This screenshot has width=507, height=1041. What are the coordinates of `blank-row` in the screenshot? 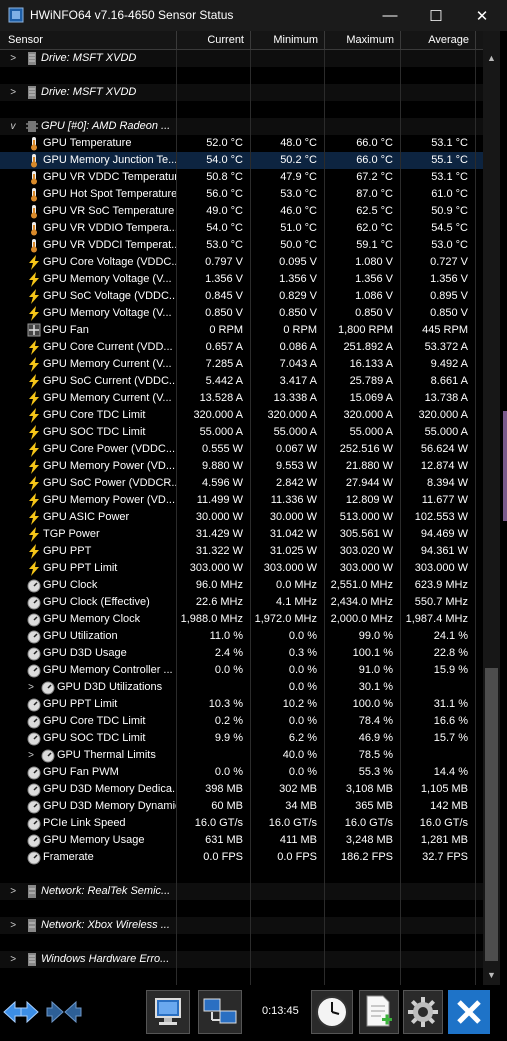 It's located at (241, 75).